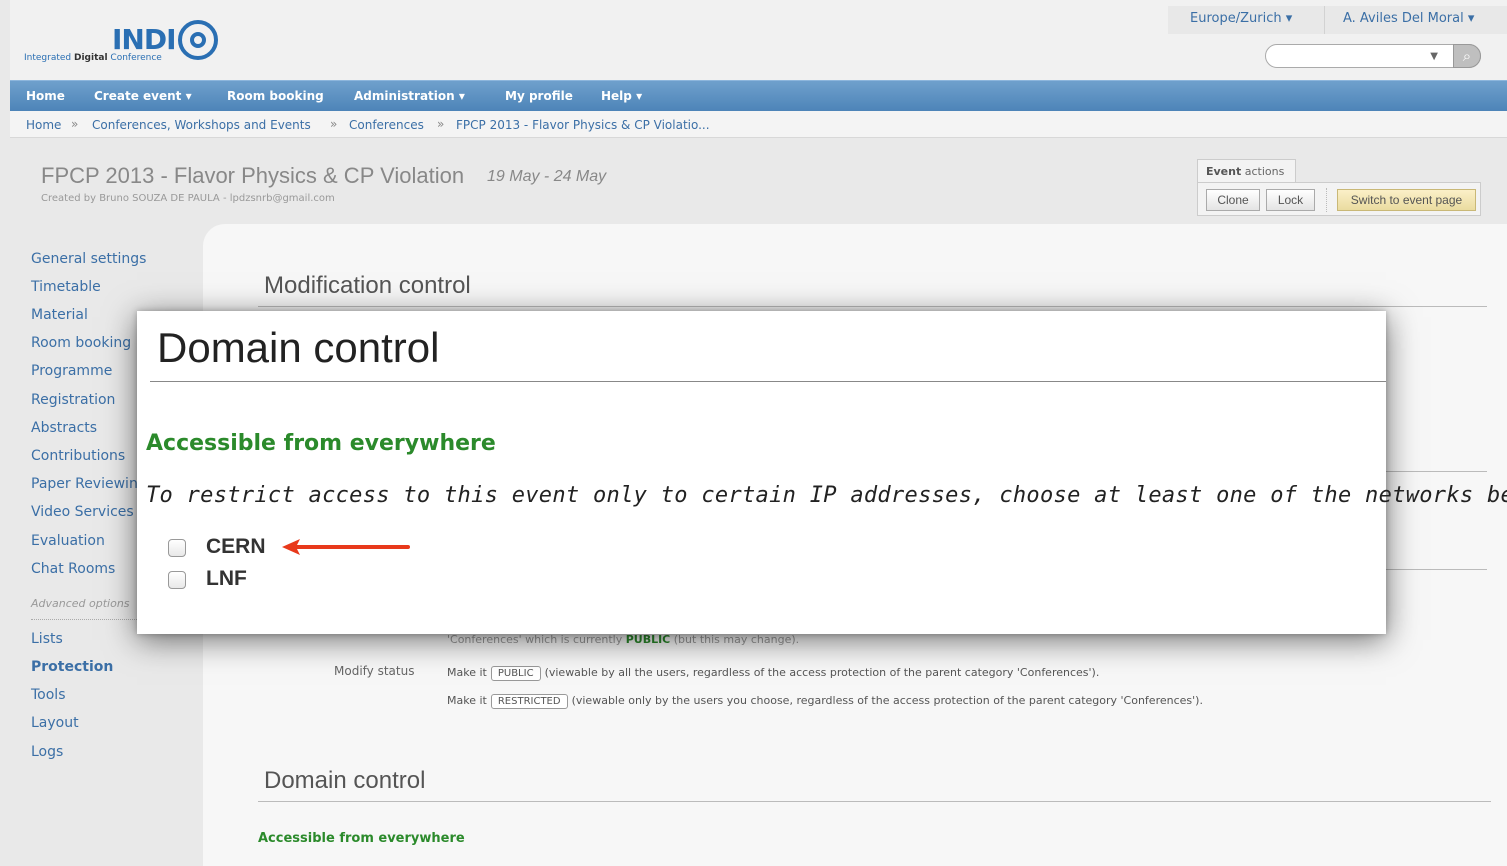 Image resolution: width=1507 pixels, height=866 pixels. Describe the element at coordinates (86, 619) in the screenshot. I see `menu-divider` at that location.